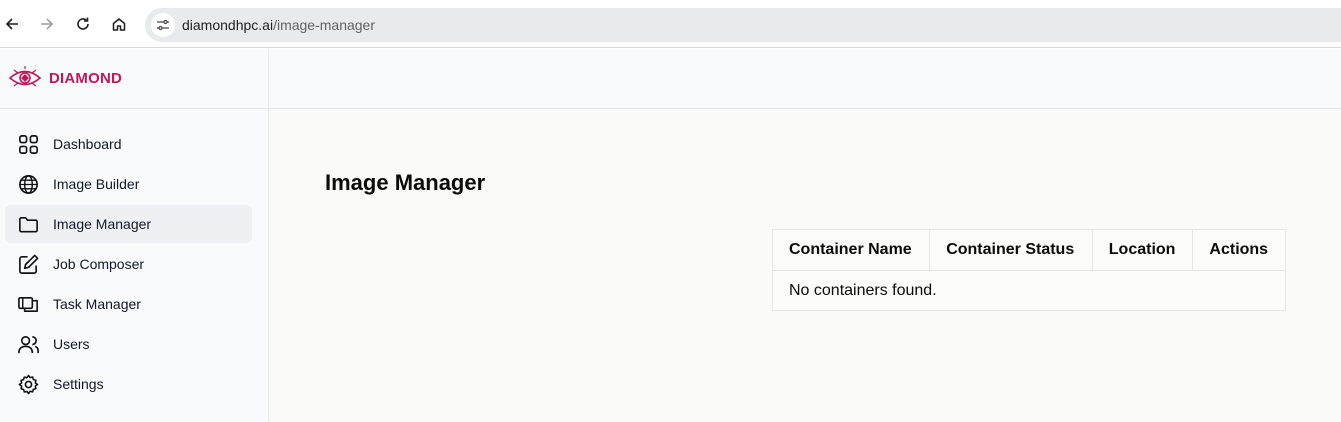  I want to click on column-header-container-name: Container Name, so click(851, 250).